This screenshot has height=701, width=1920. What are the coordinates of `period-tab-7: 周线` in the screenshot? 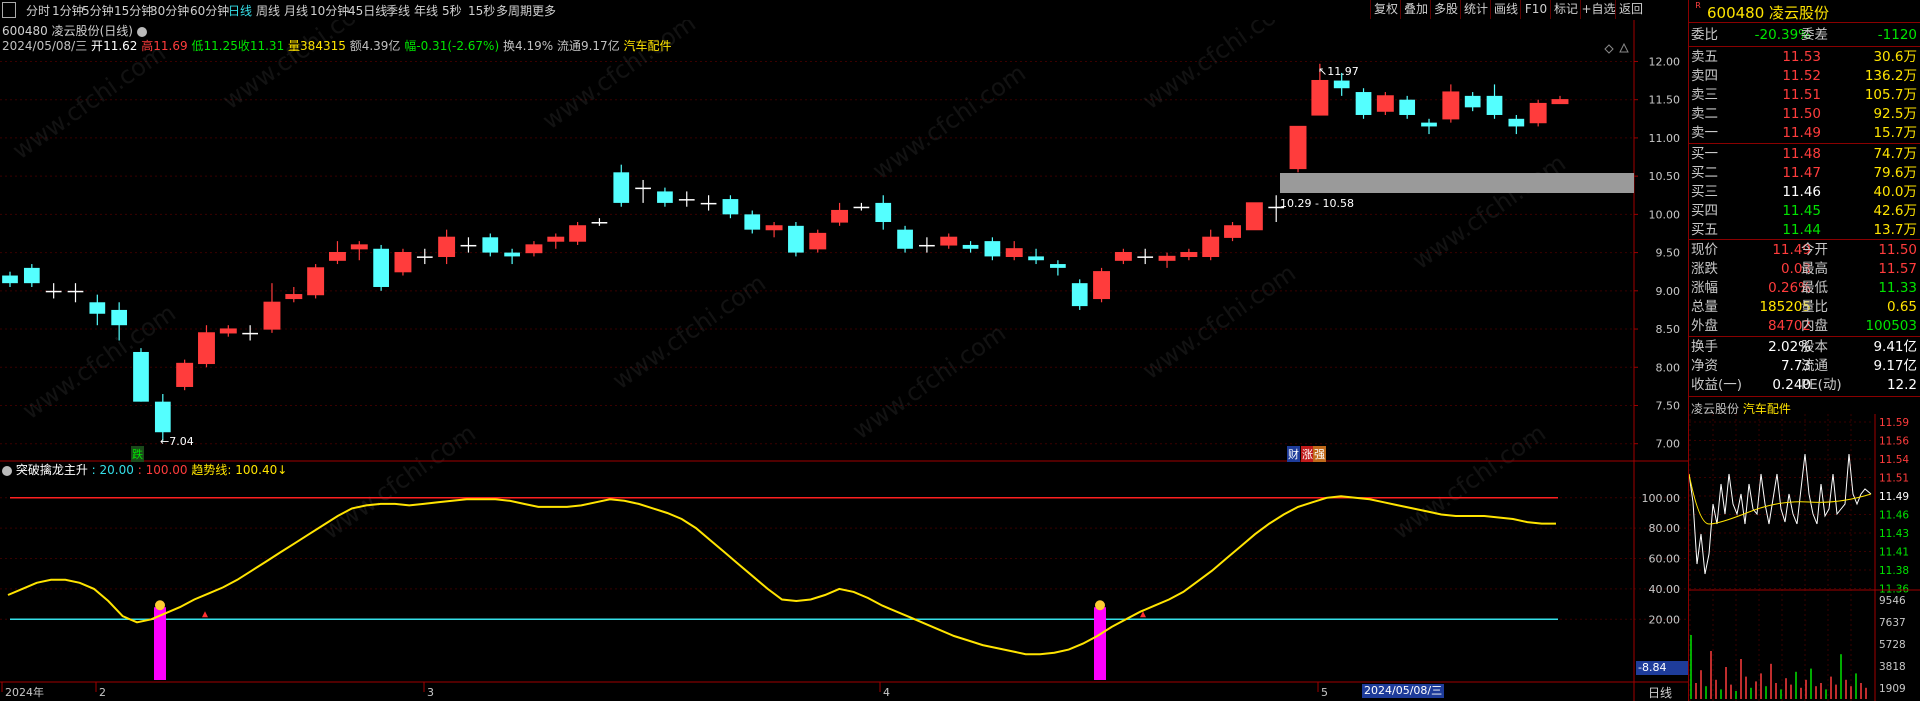 It's located at (268, 10).